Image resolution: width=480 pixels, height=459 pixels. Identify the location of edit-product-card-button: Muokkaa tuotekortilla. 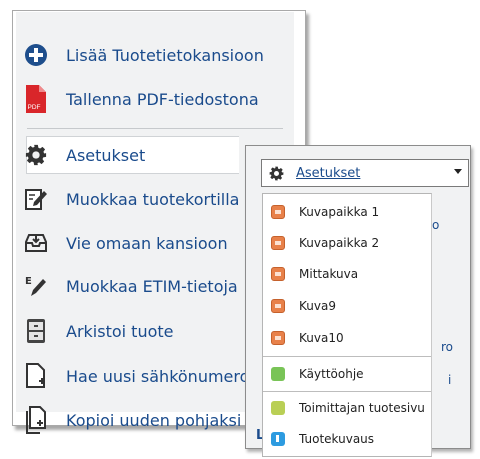
(131, 199).